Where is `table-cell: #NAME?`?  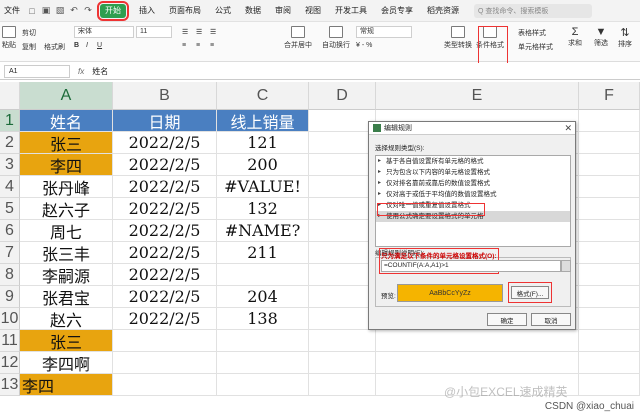 table-cell: #NAME? is located at coordinates (263, 231).